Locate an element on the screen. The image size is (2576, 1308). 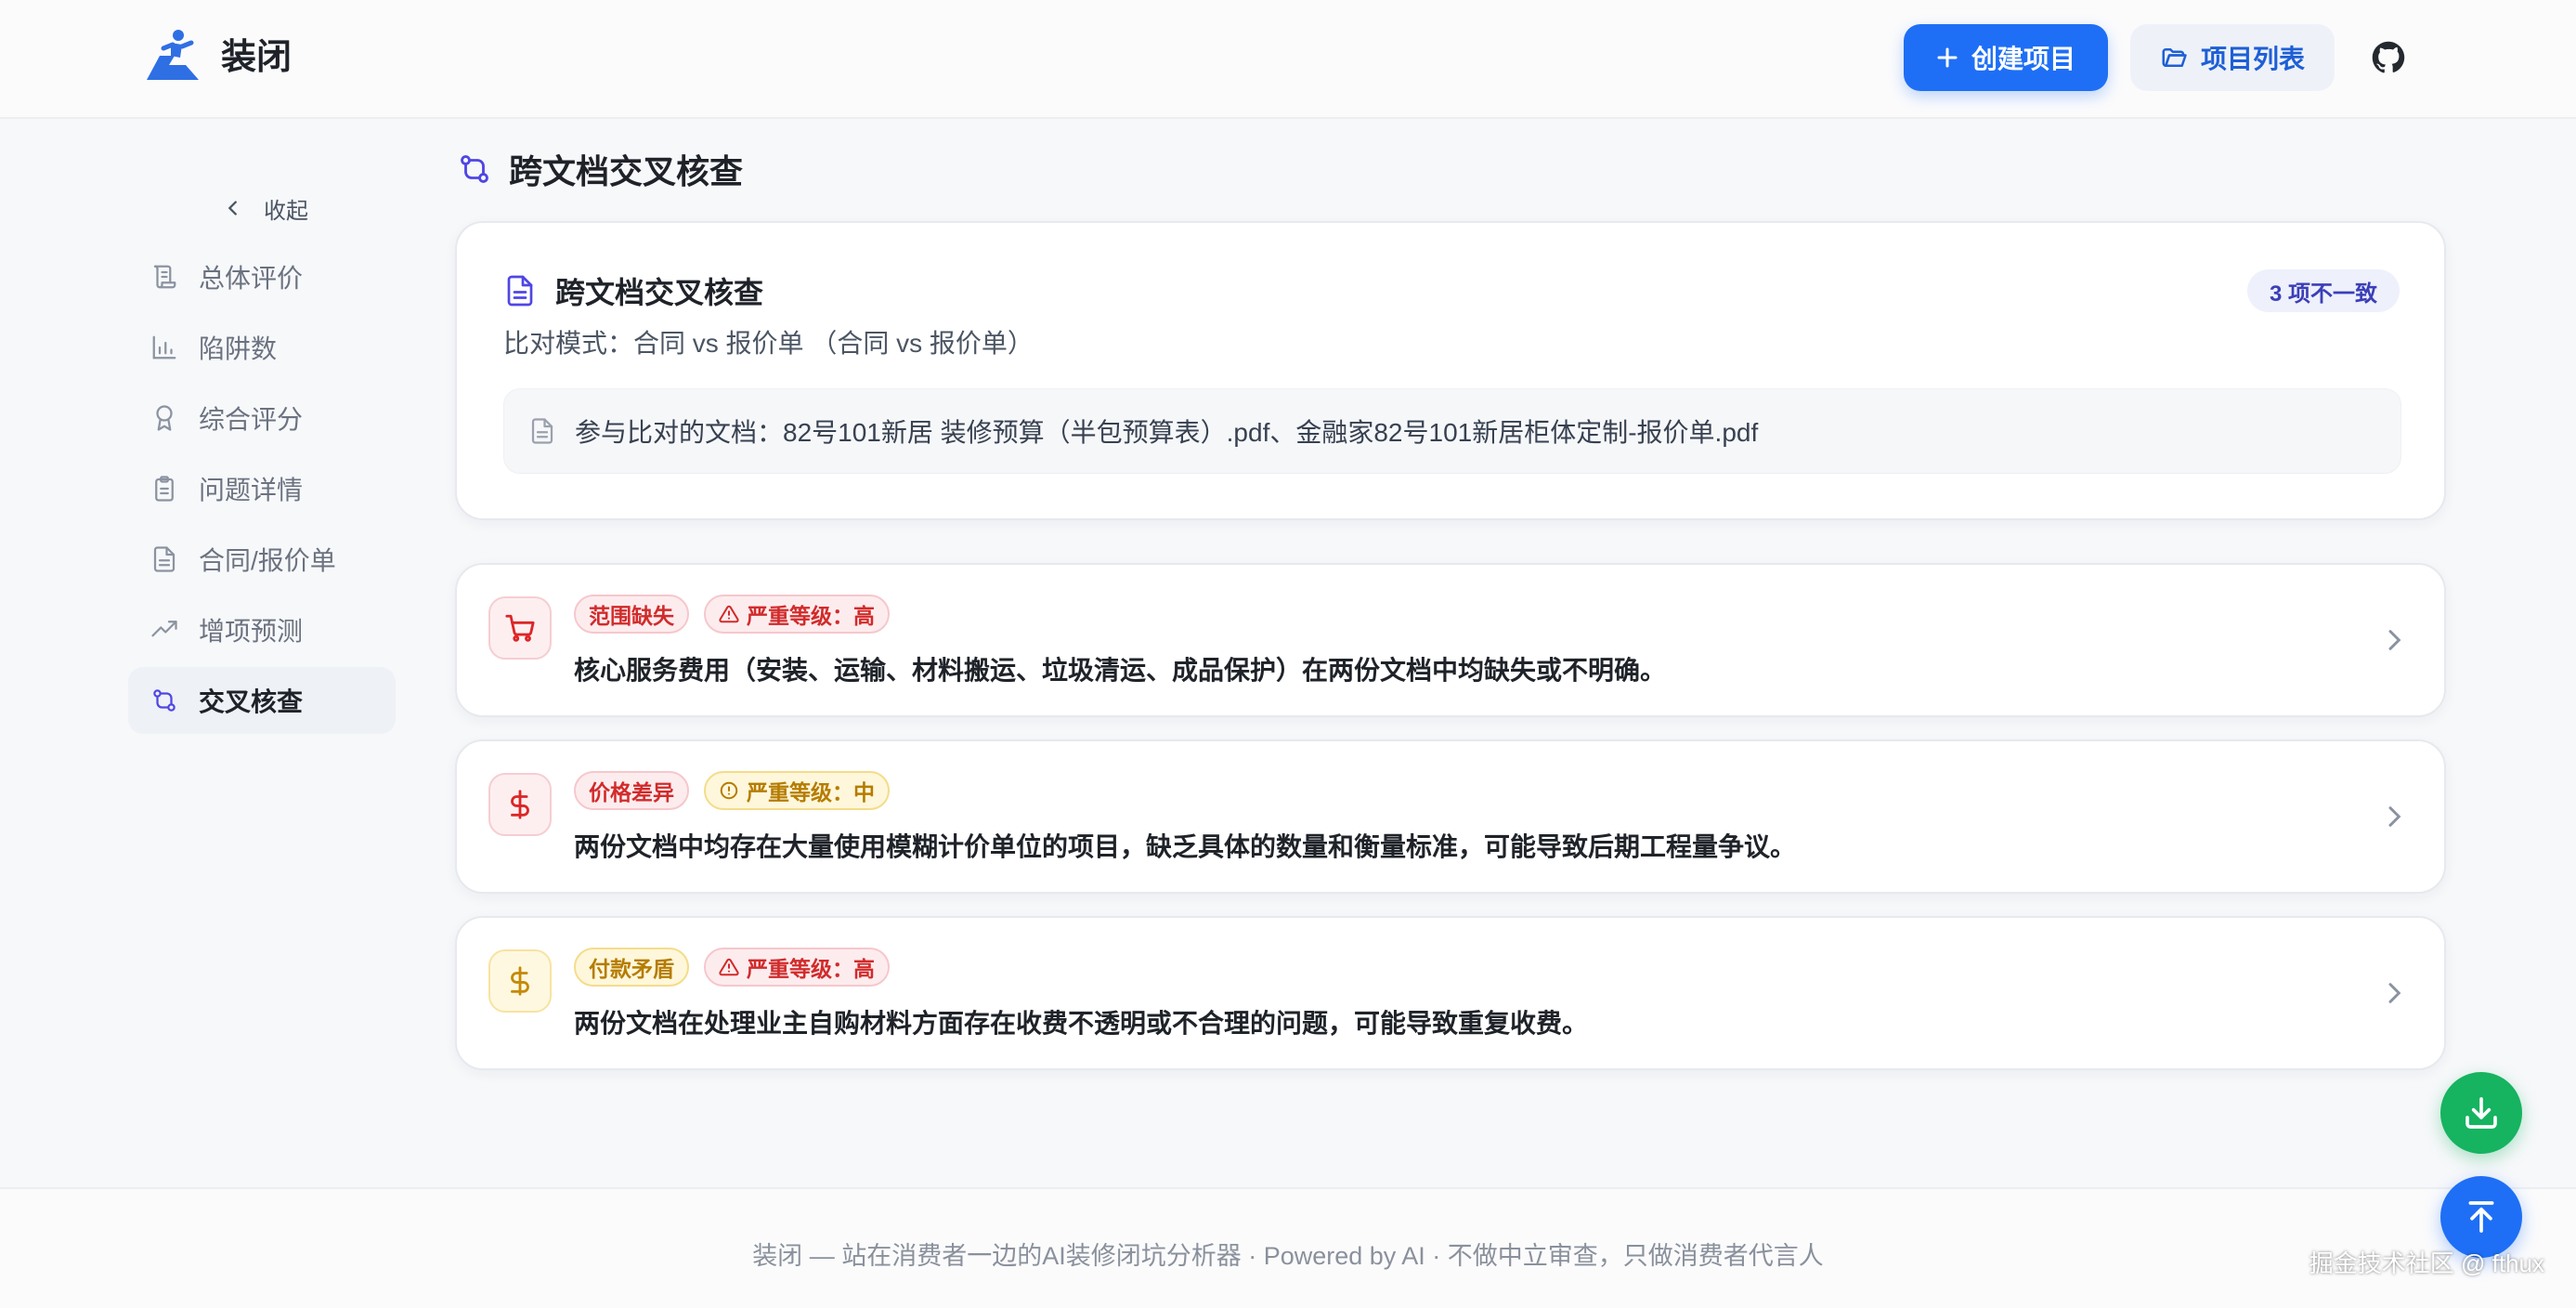
download-icon is located at coordinates (2481, 1113).